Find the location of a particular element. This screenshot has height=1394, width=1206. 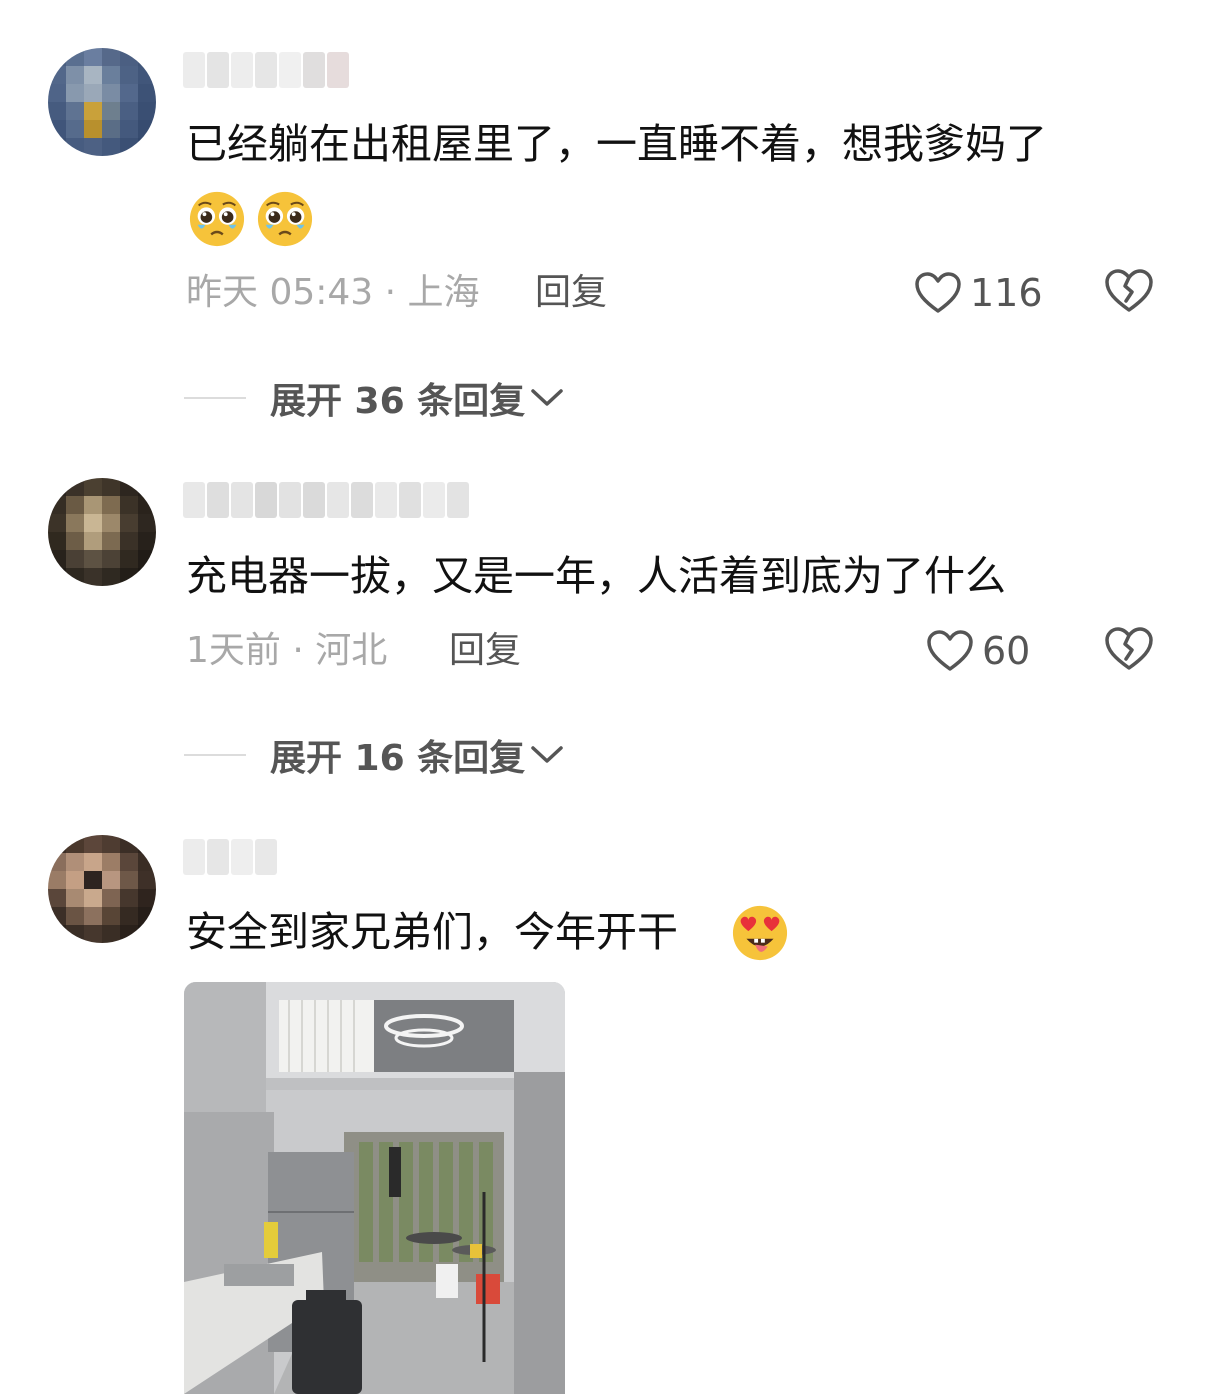

comment-text: 安全到家兄弟们，今年开干 is located at coordinates (432, 932).